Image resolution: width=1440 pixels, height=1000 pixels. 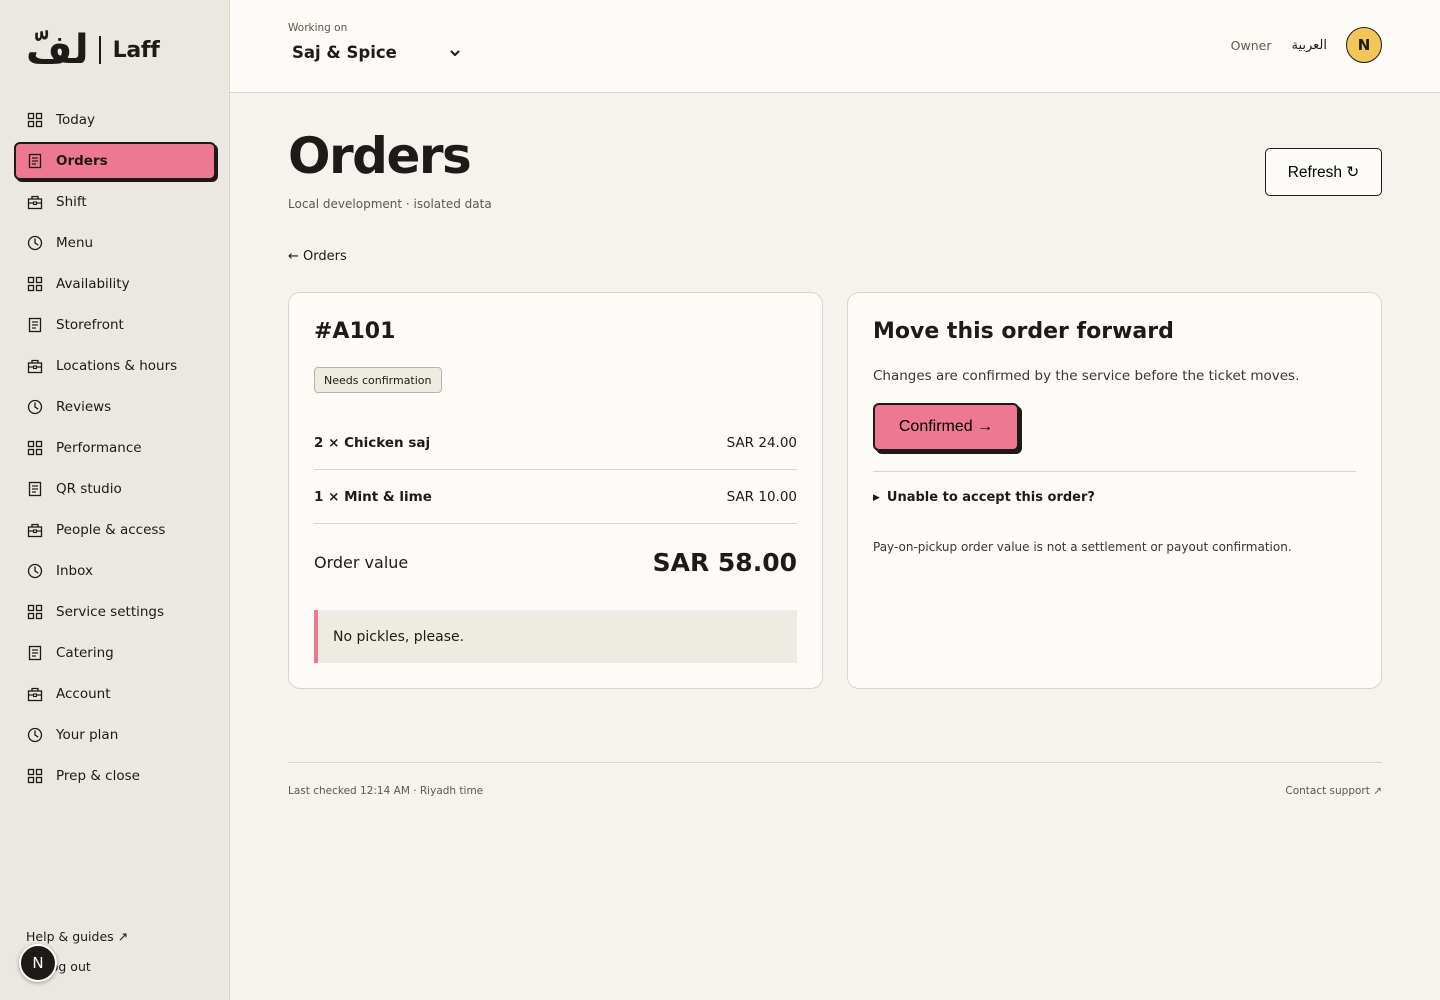 I want to click on footer-divider, so click(x=835, y=762).